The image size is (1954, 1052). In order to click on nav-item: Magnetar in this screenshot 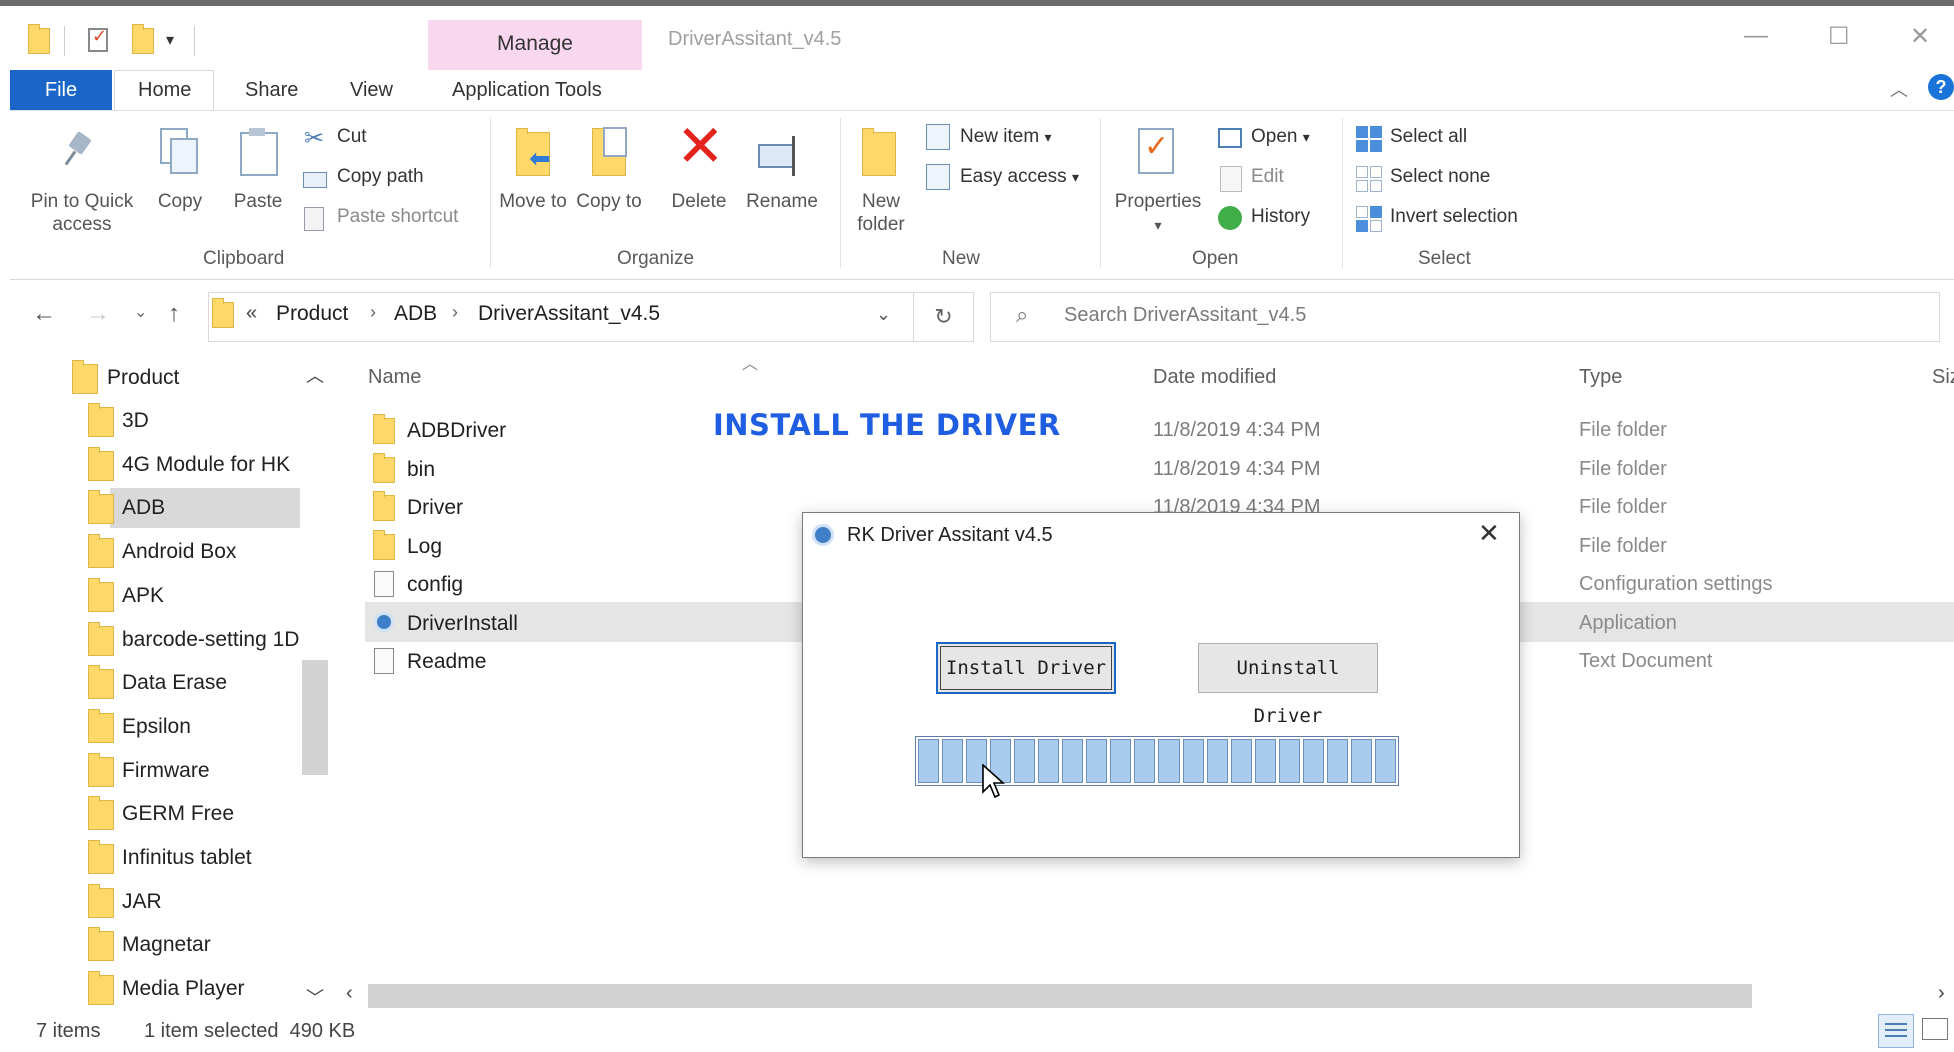, I will do `click(166, 945)`.